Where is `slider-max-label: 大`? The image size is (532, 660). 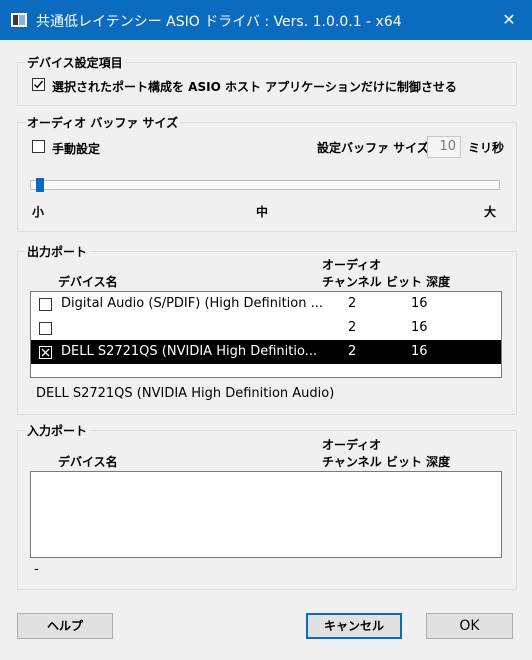 slider-max-label: 大 is located at coordinates (490, 212).